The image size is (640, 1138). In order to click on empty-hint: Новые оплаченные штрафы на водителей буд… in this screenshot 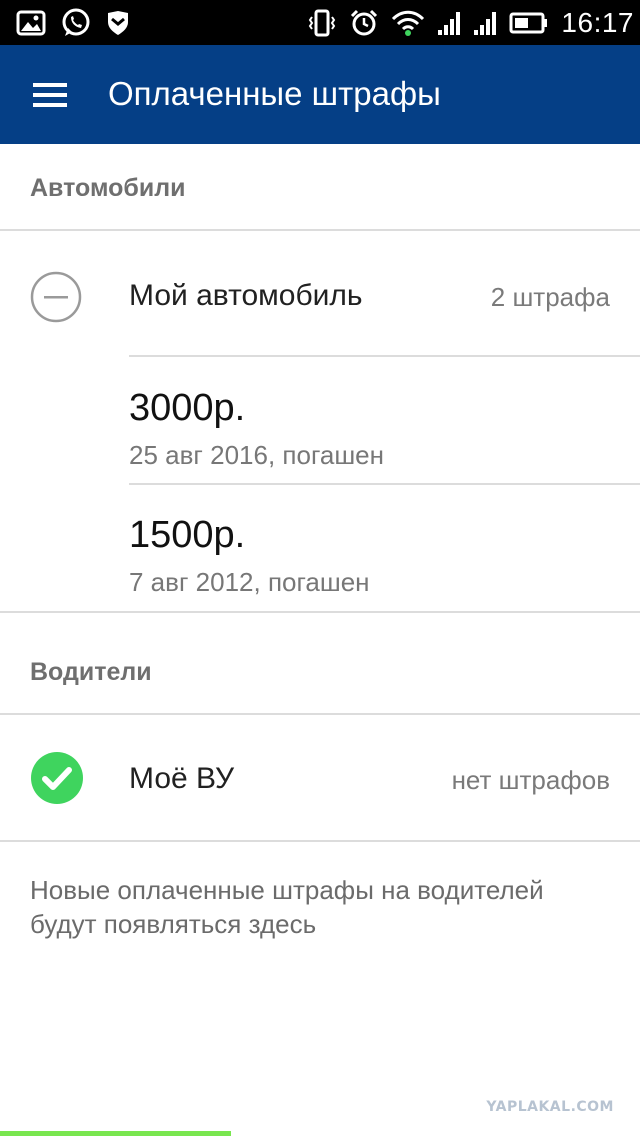, I will do `click(287, 907)`.